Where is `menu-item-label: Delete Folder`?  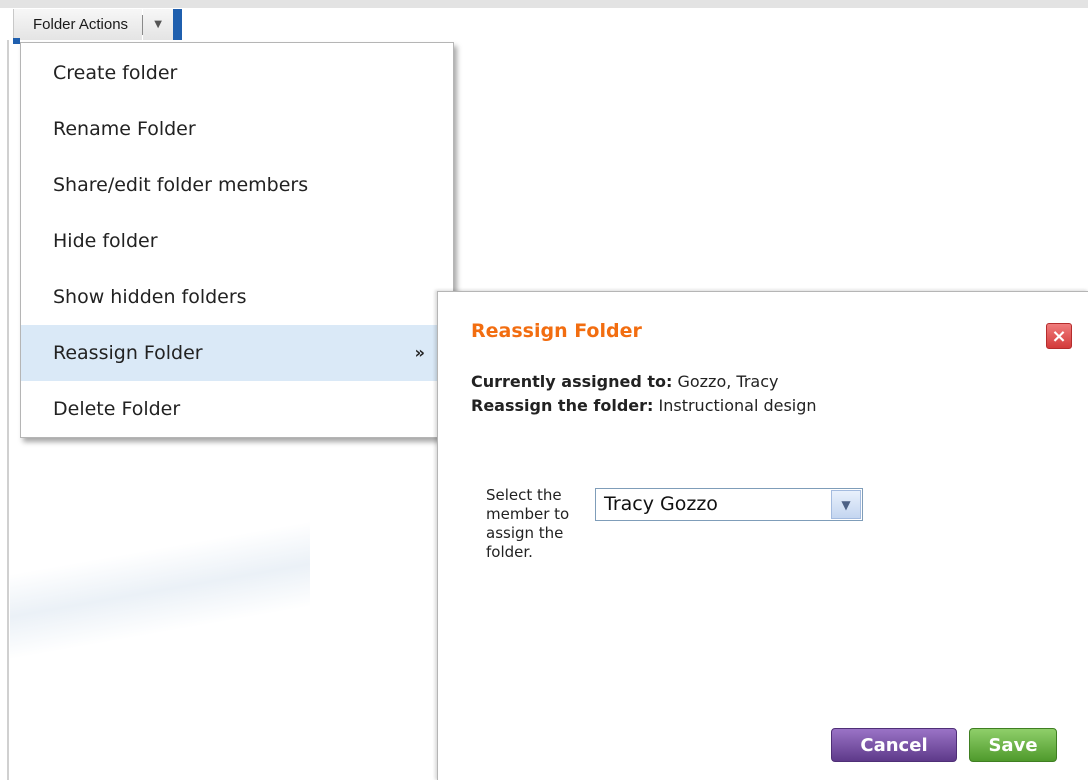
menu-item-label: Delete Folder is located at coordinates (117, 409).